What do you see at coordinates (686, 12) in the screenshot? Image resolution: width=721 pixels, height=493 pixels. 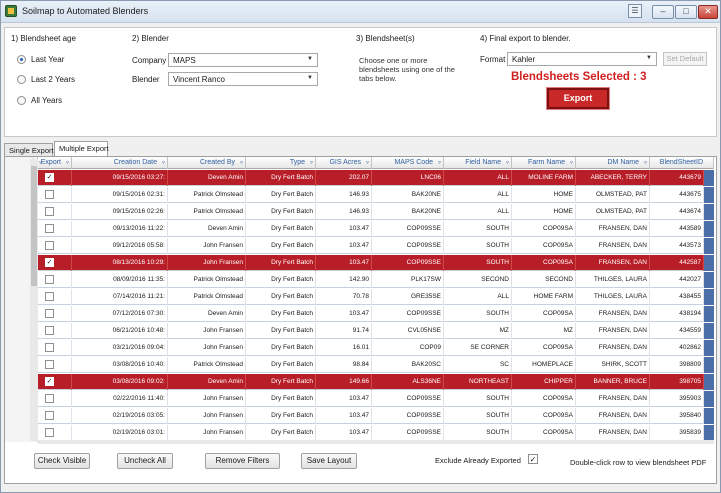 I see `maximize-button: □` at bounding box center [686, 12].